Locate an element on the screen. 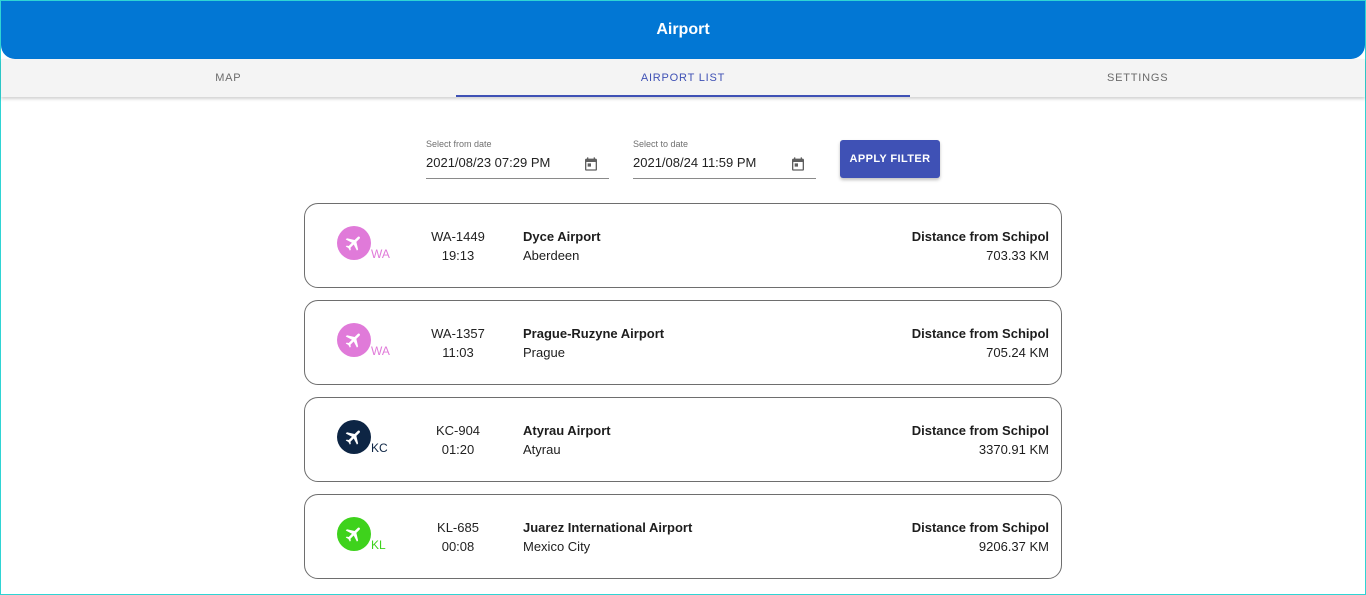 The height and width of the screenshot is (595, 1366). distance-value: 705.24 KM is located at coordinates (1017, 352).